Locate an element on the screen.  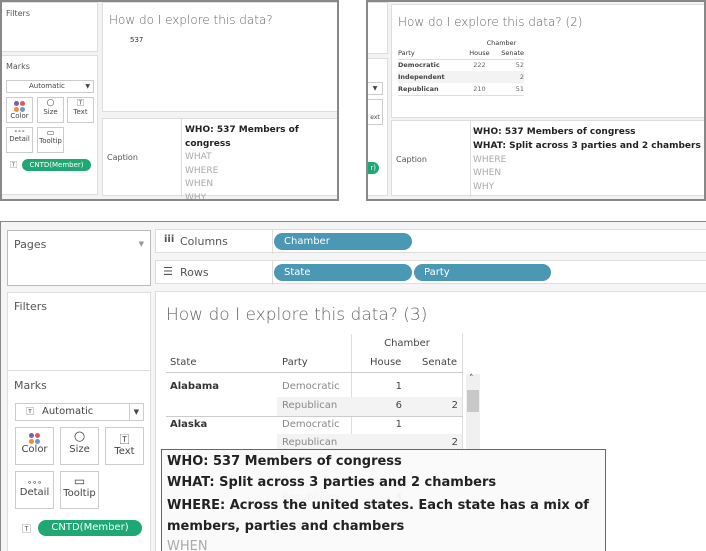
sheet-title: How do I explore this data? (2) is located at coordinates (490, 22).